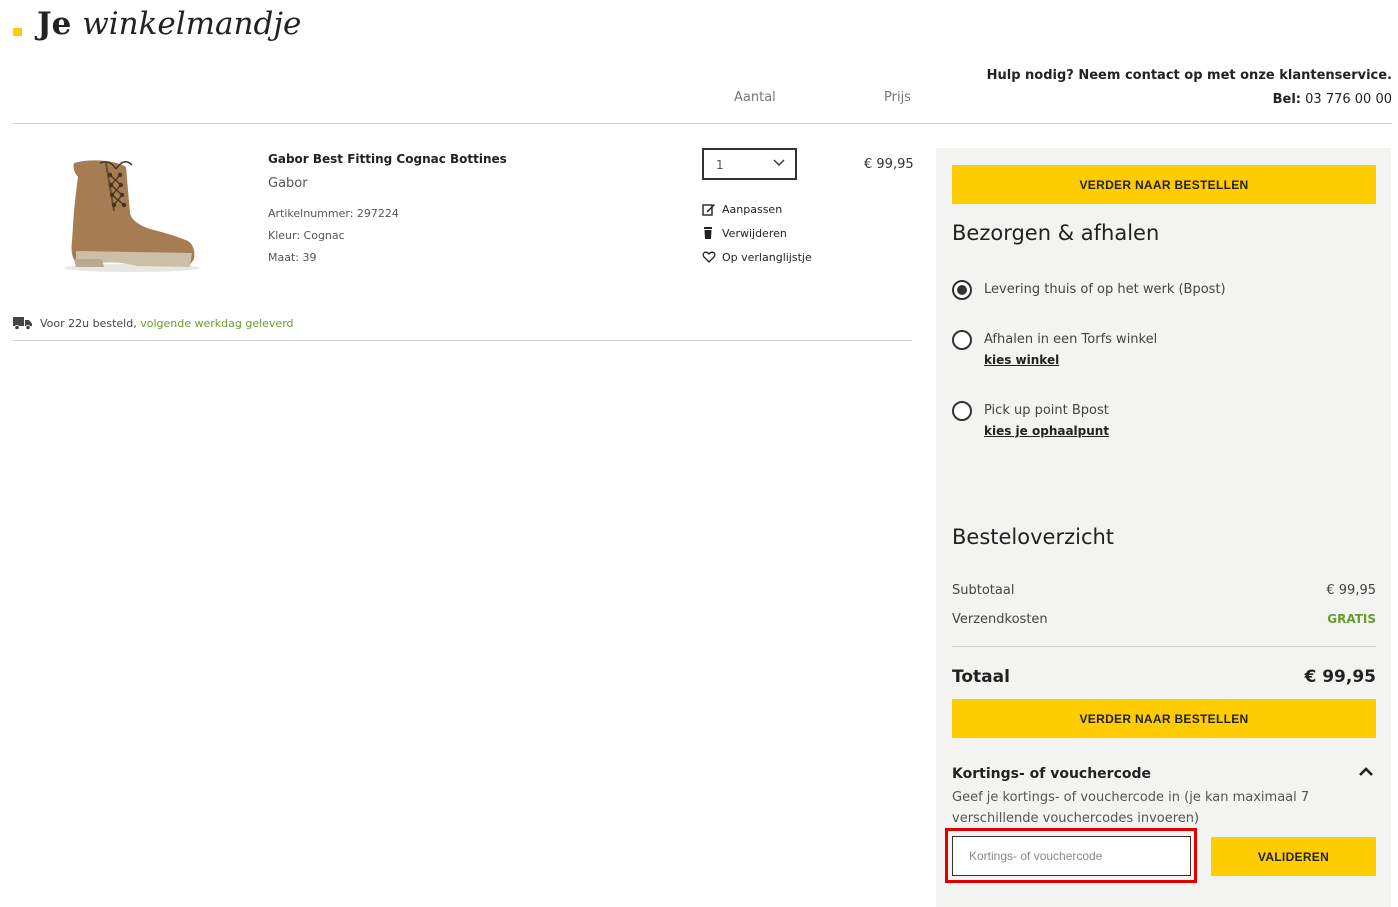 The image size is (1398, 907). Describe the element at coordinates (88, 323) in the screenshot. I see `delivery-note-prefix: Voor 22u besteld,` at that location.